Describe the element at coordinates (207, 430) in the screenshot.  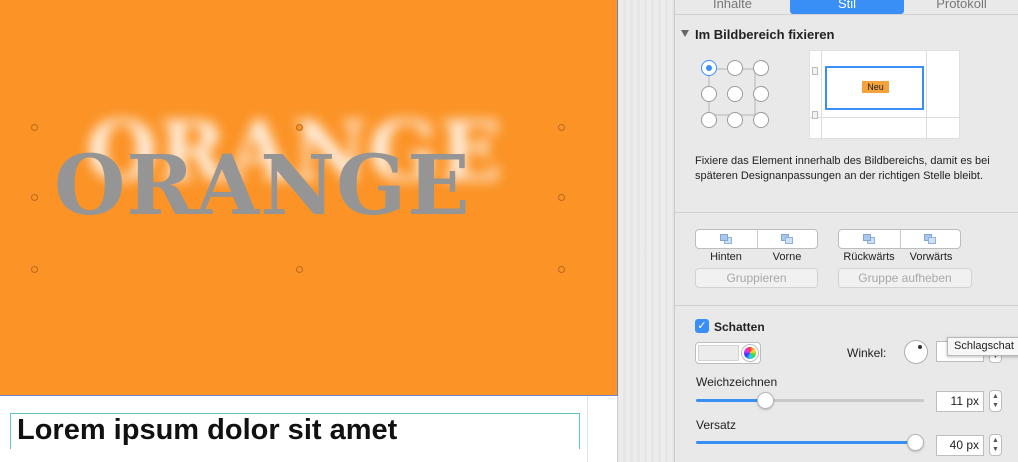
I see `body-text: Lorem ipsum dolor sit amet` at that location.